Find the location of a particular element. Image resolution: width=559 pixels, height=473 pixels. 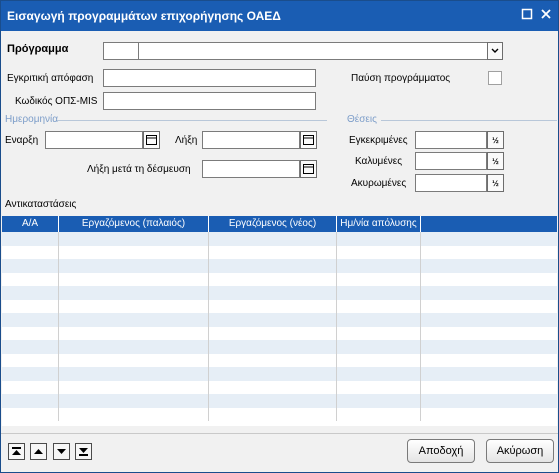

end-after-commit-calendar-button is located at coordinates (308, 169).